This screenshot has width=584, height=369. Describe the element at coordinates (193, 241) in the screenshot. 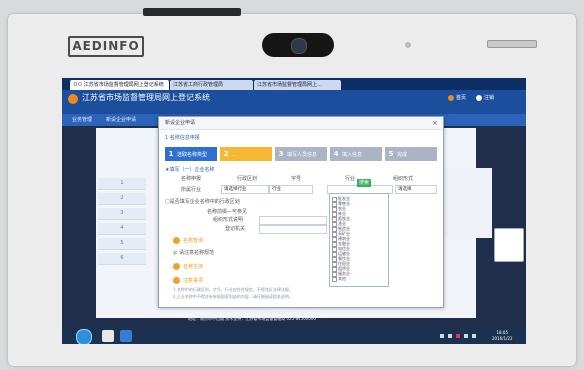

I see `name-query-link: 名称查询` at that location.